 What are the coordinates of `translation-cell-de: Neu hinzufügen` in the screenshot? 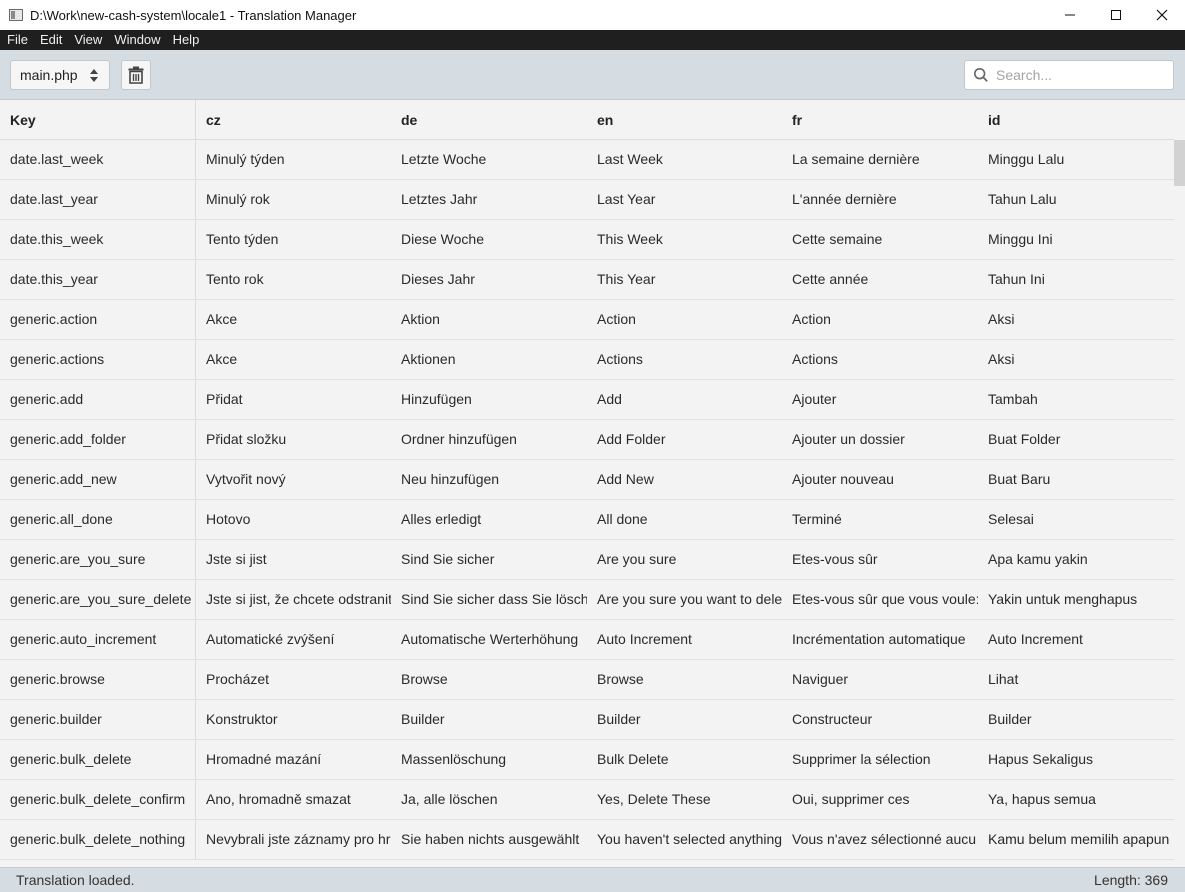 It's located at (489, 479).